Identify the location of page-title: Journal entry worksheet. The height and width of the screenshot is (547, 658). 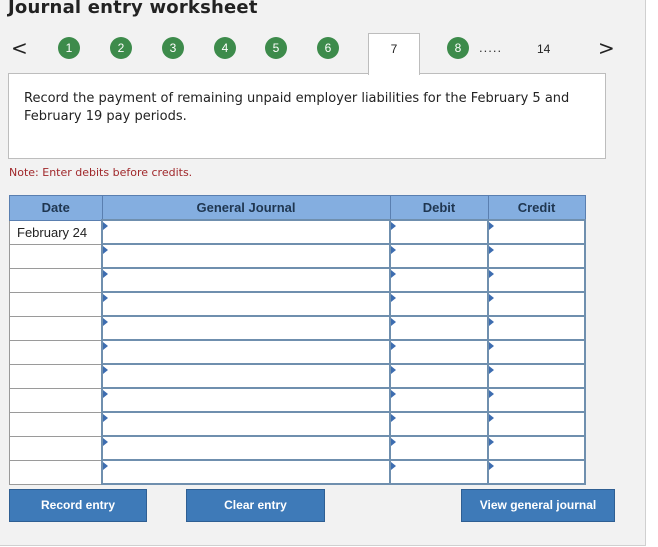
(133, 9).